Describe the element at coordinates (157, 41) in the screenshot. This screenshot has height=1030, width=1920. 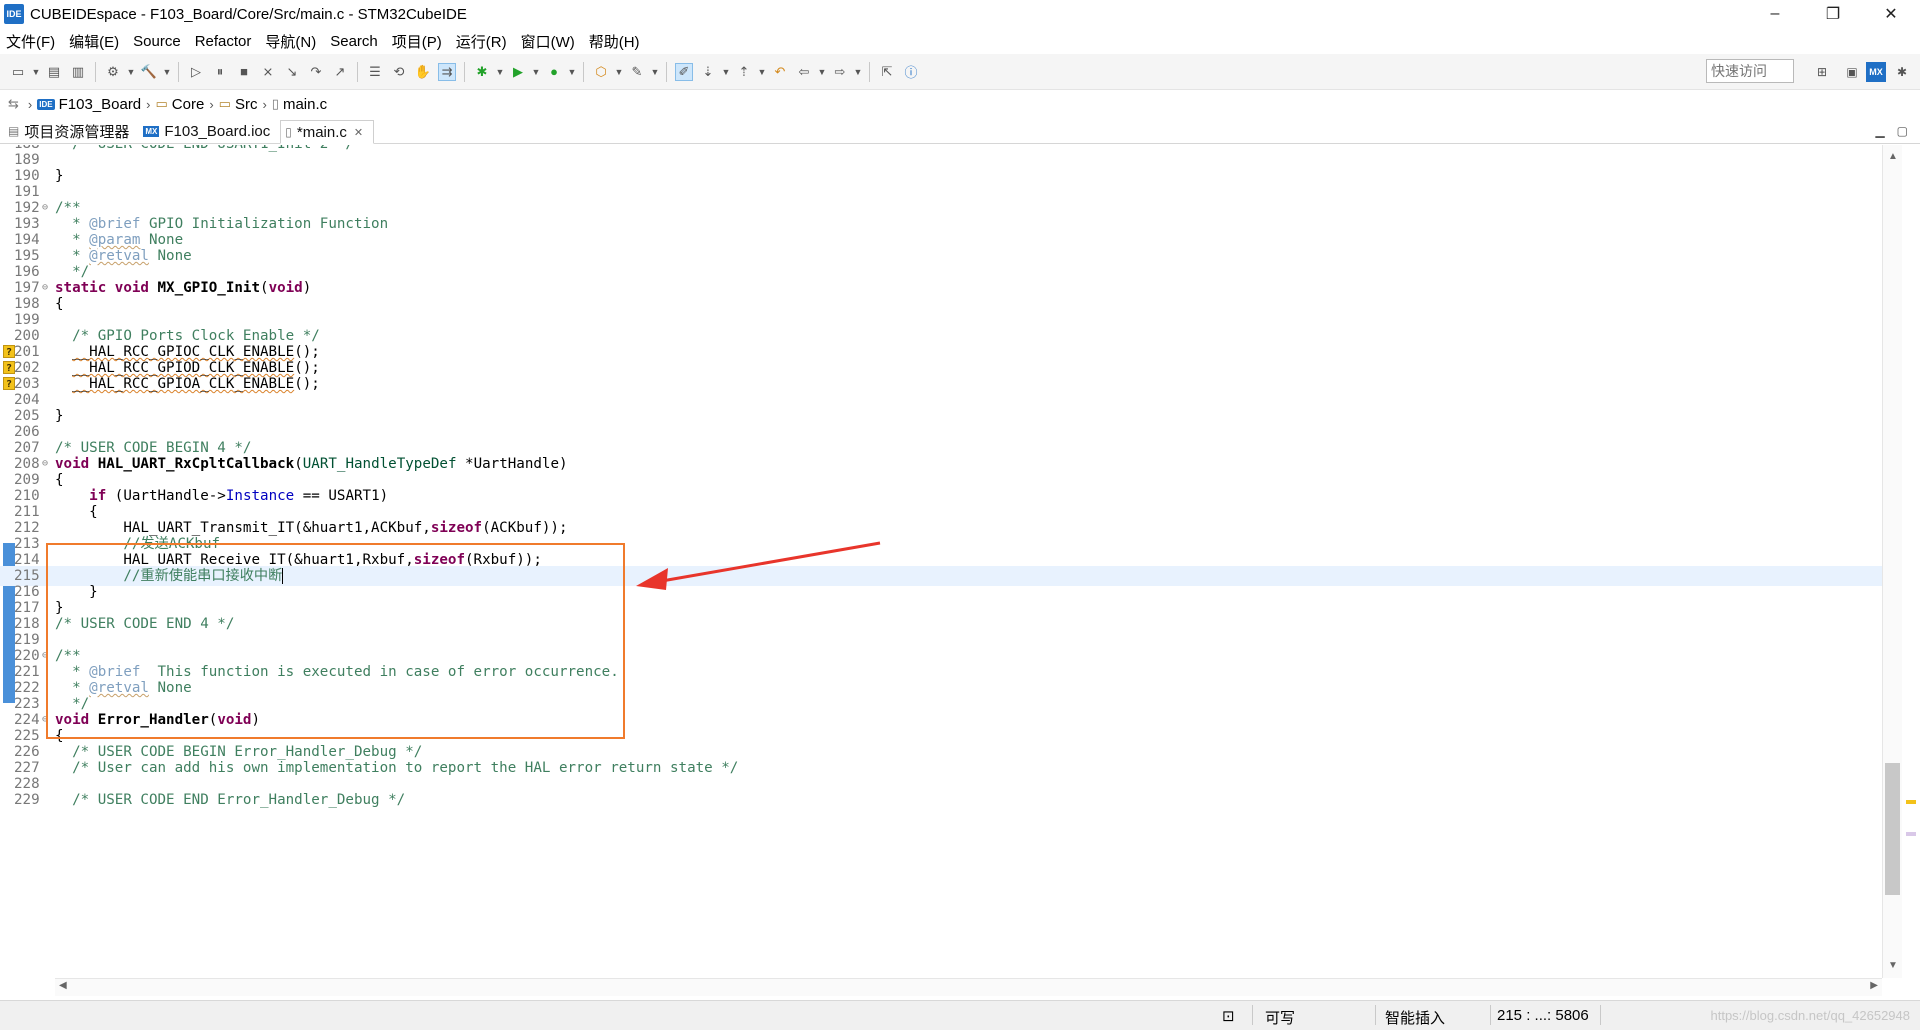
I see `menu-source: Source` at that location.